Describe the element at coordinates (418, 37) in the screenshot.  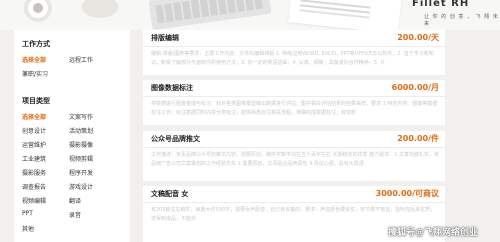
I see `job-price: 200.00/天` at that location.